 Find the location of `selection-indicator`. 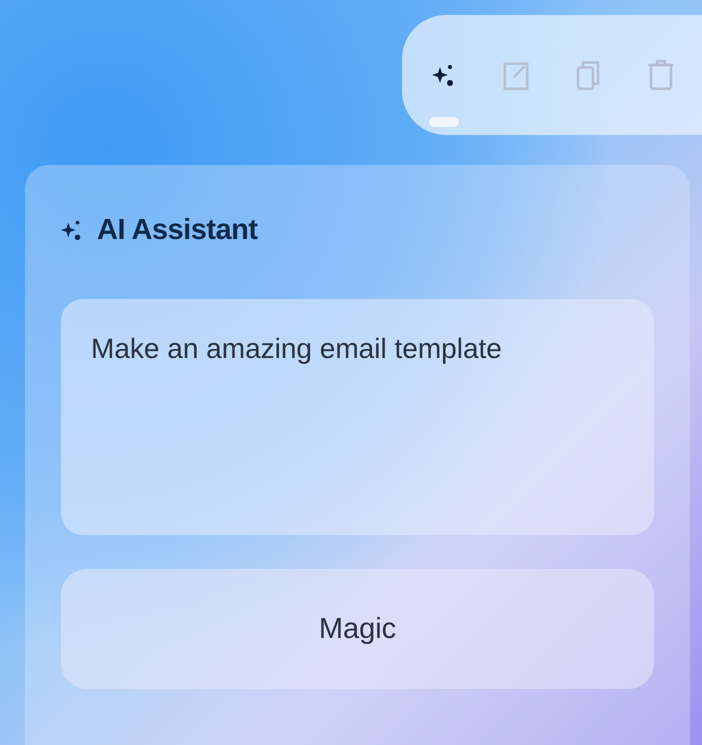

selection-indicator is located at coordinates (444, 122).